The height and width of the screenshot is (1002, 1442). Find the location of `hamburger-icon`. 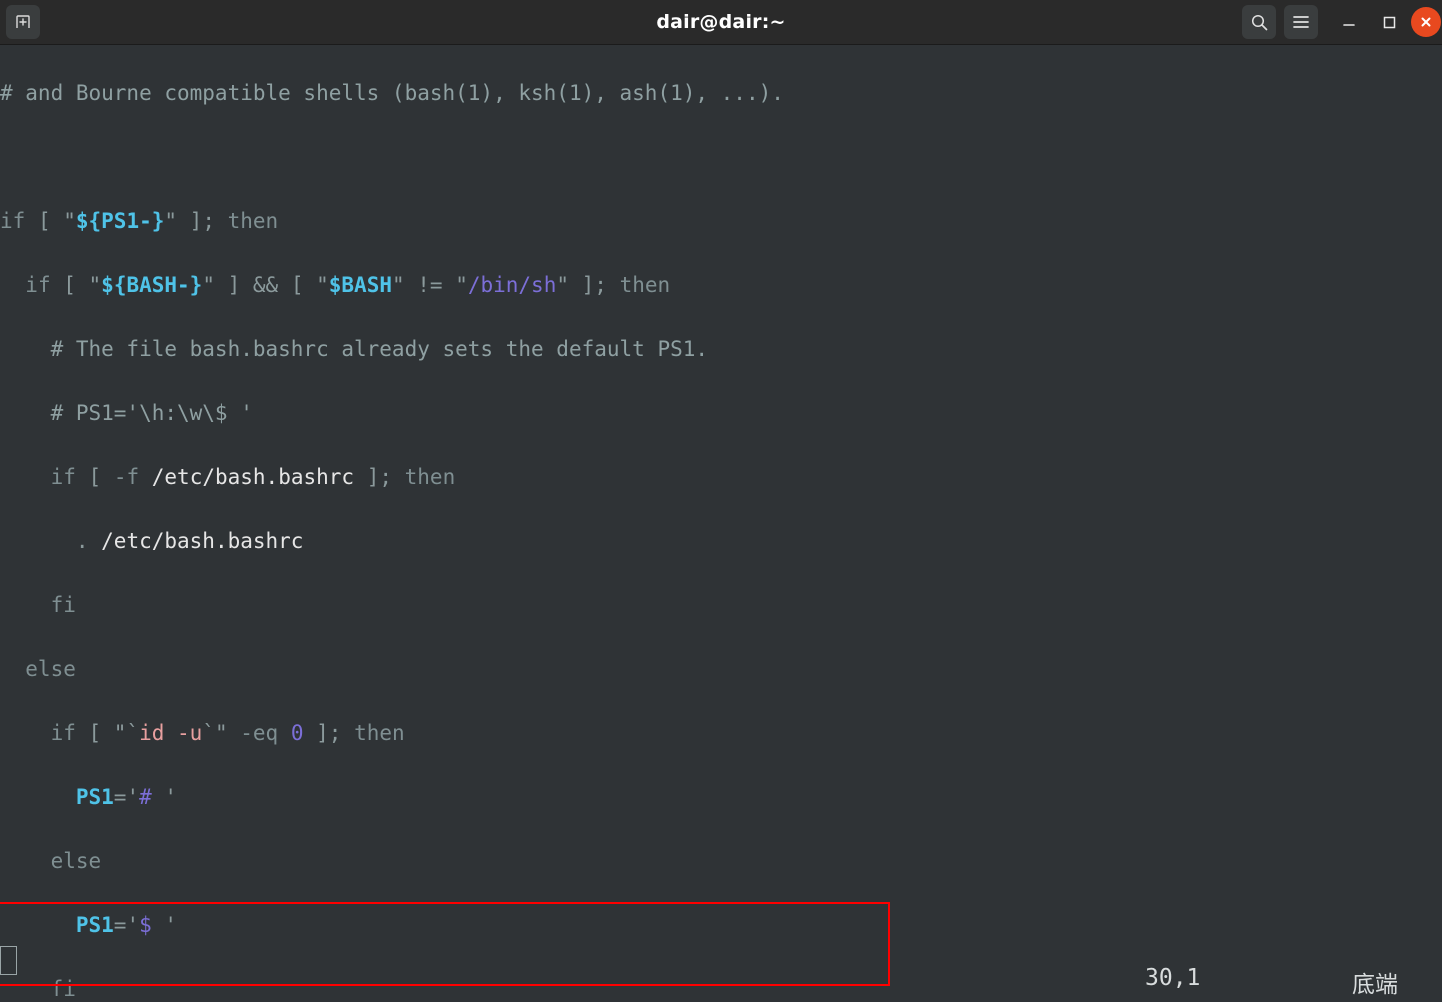

hamburger-icon is located at coordinates (1301, 22).